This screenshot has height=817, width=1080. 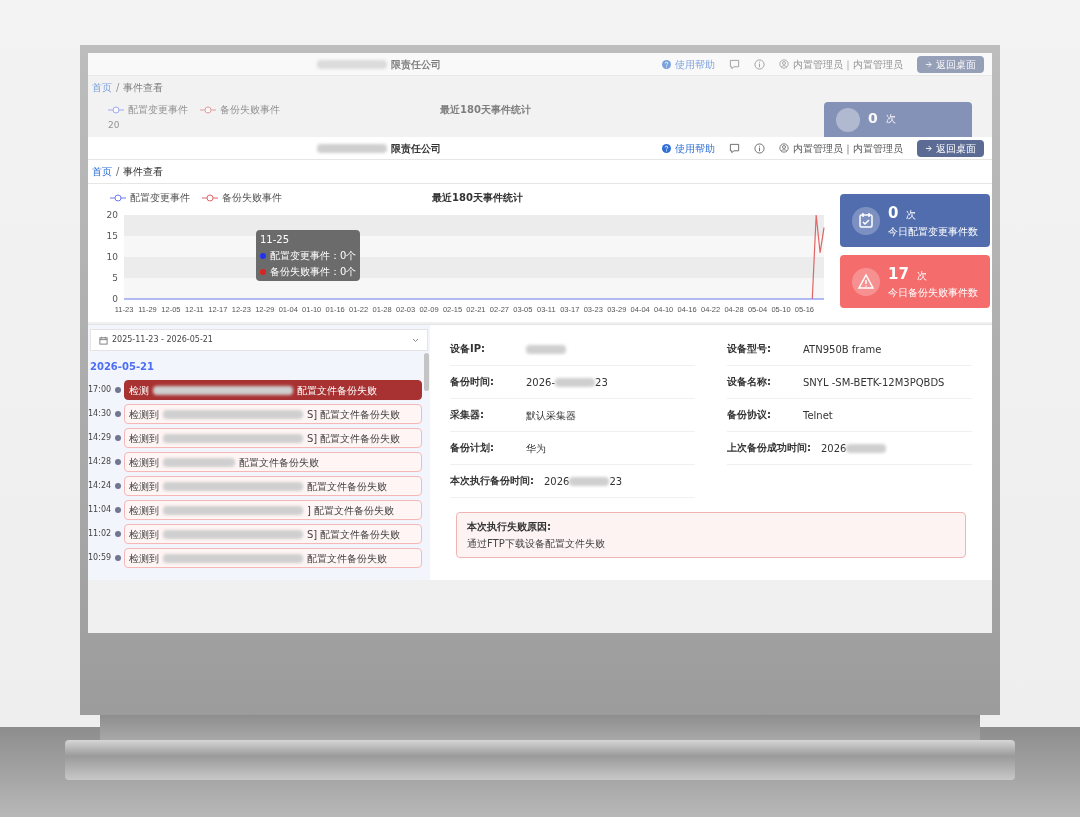 I want to click on event-item: 检测到 ] 配置文件备份失败, so click(x=273, y=510).